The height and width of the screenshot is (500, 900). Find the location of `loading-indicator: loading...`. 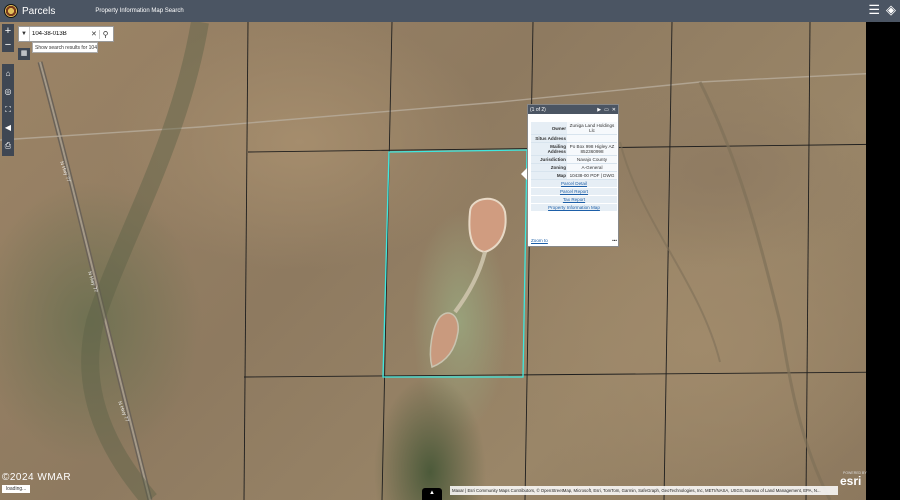

loading-indicator: loading... is located at coordinates (16, 489).